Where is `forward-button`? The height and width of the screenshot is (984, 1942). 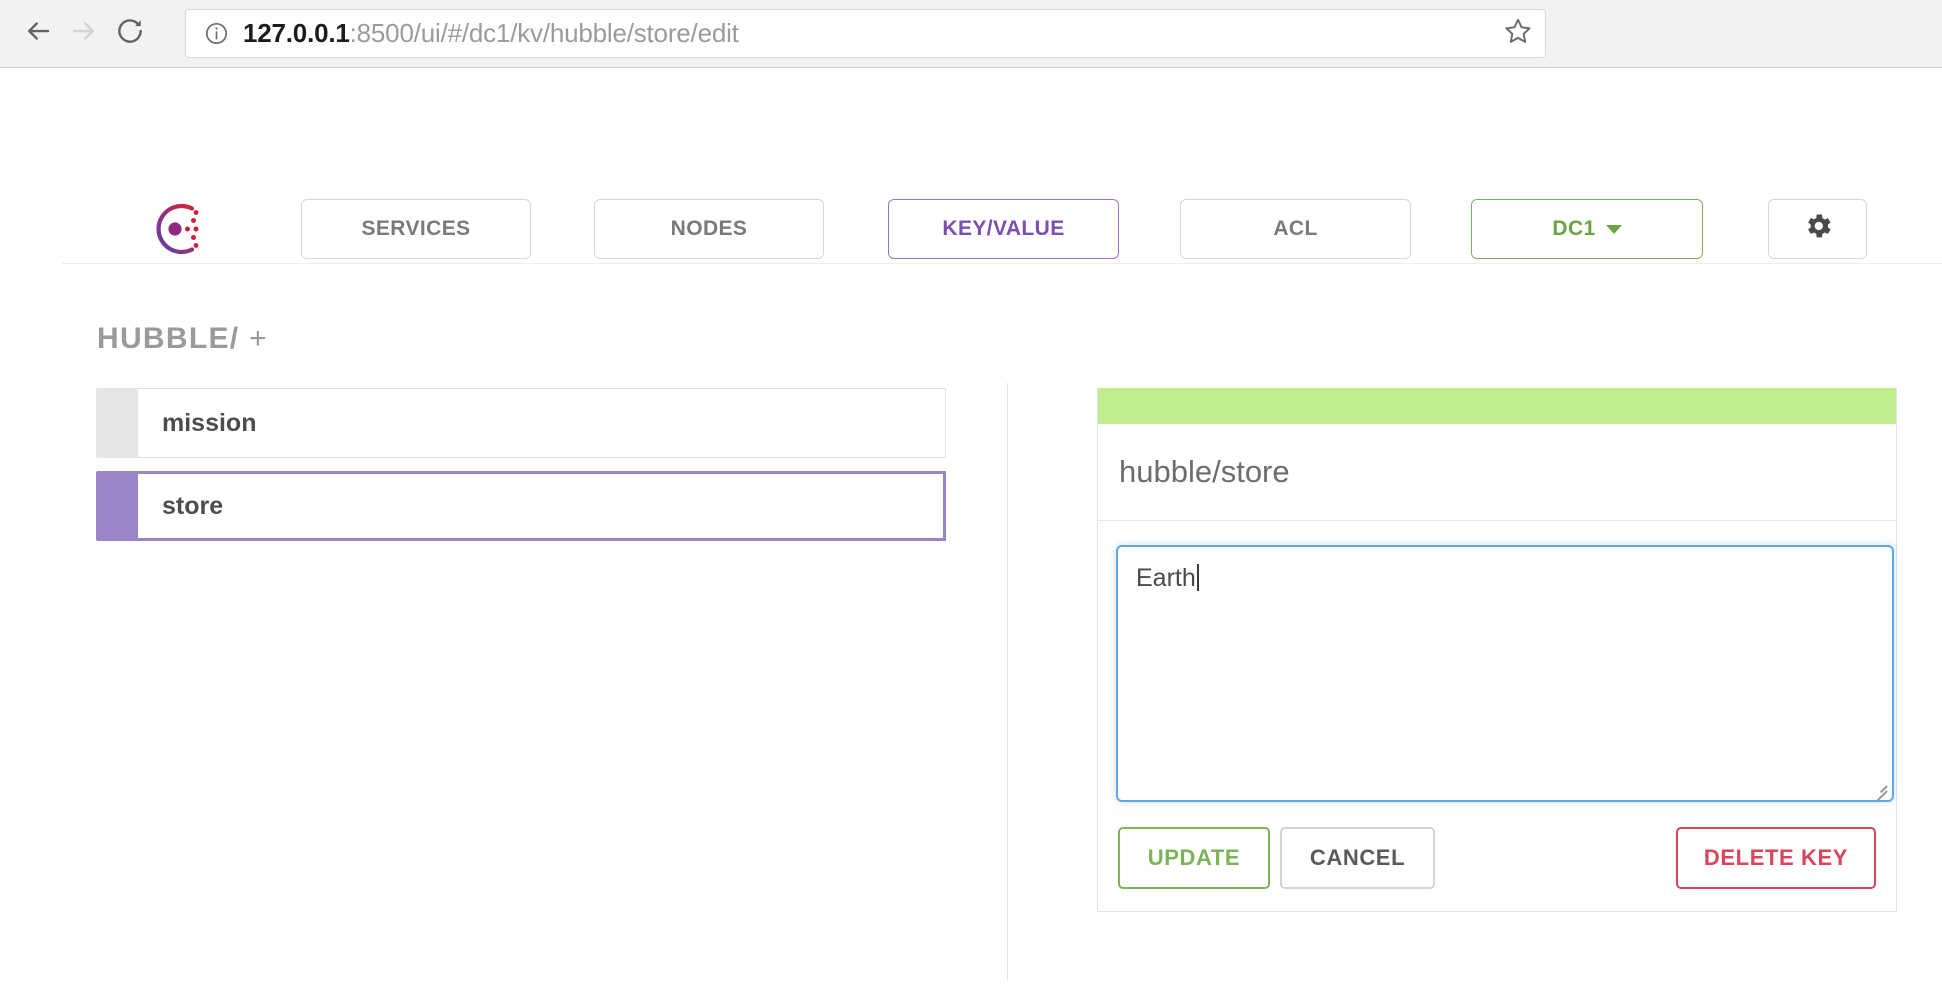
forward-button is located at coordinates (84, 34).